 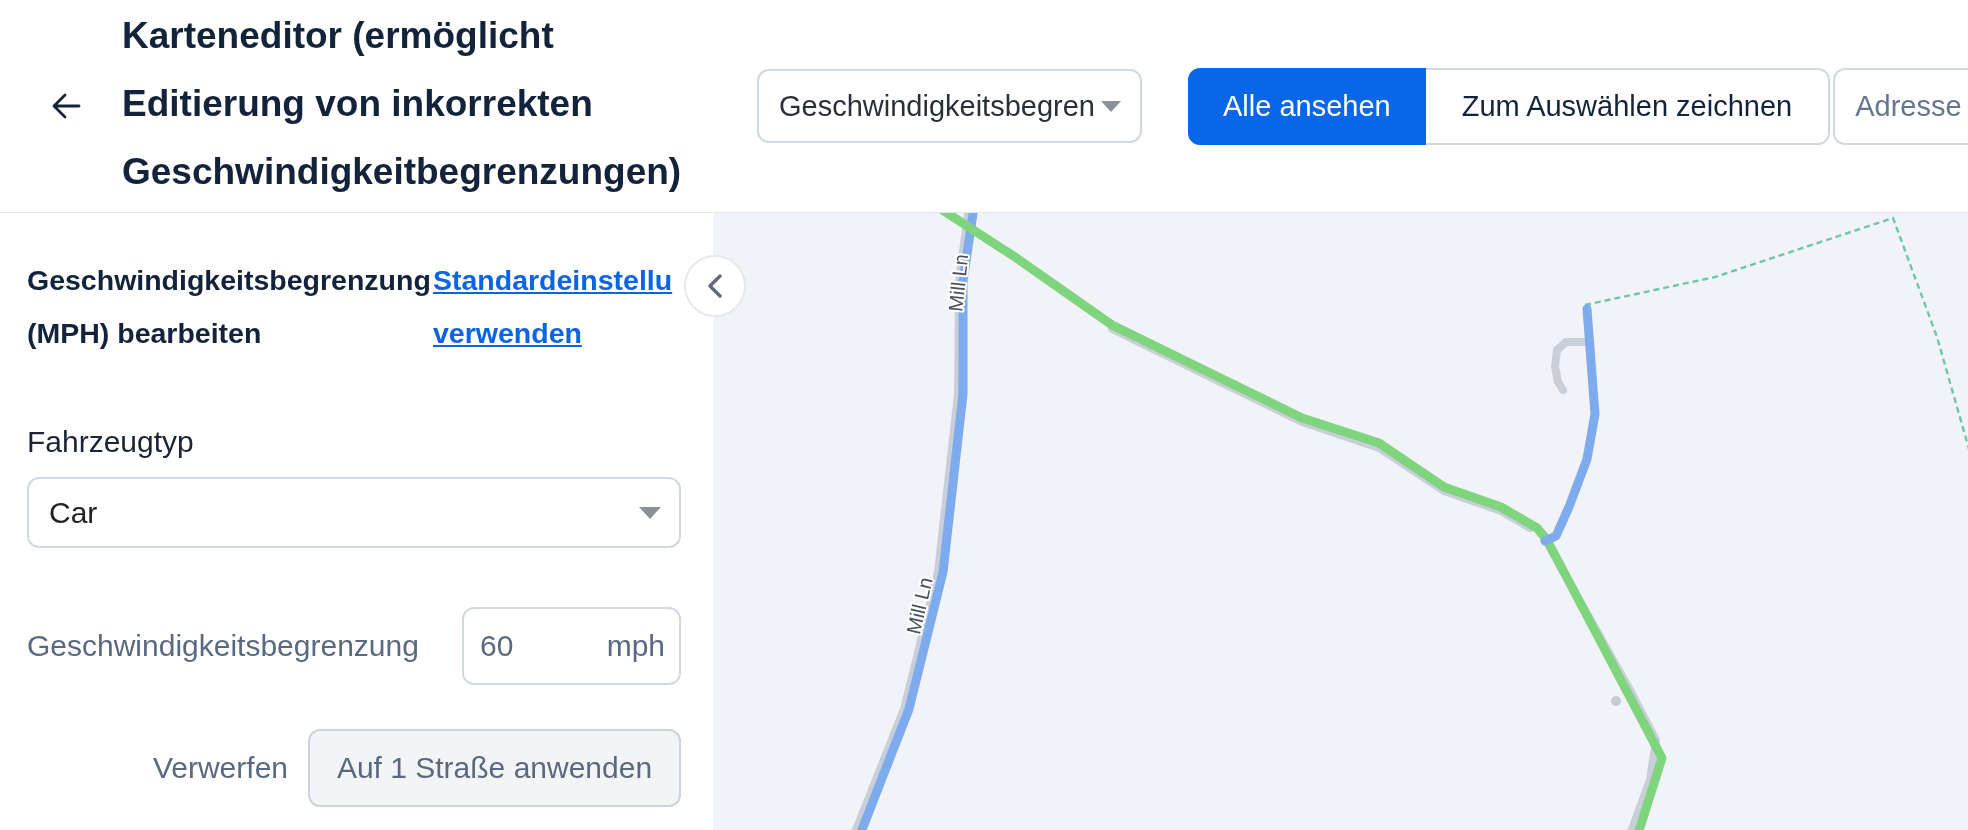 I want to click on speed-limit-field: 60 mph, so click(x=571, y=646).